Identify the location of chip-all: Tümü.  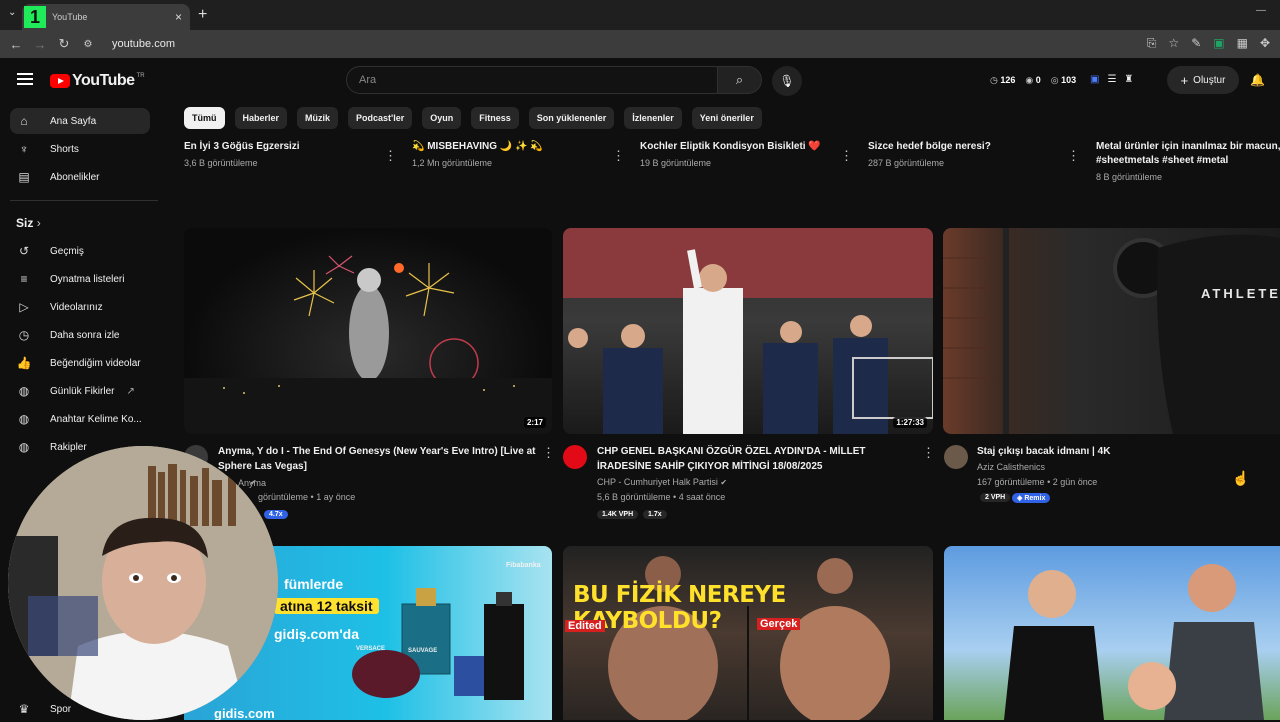
(204, 118).